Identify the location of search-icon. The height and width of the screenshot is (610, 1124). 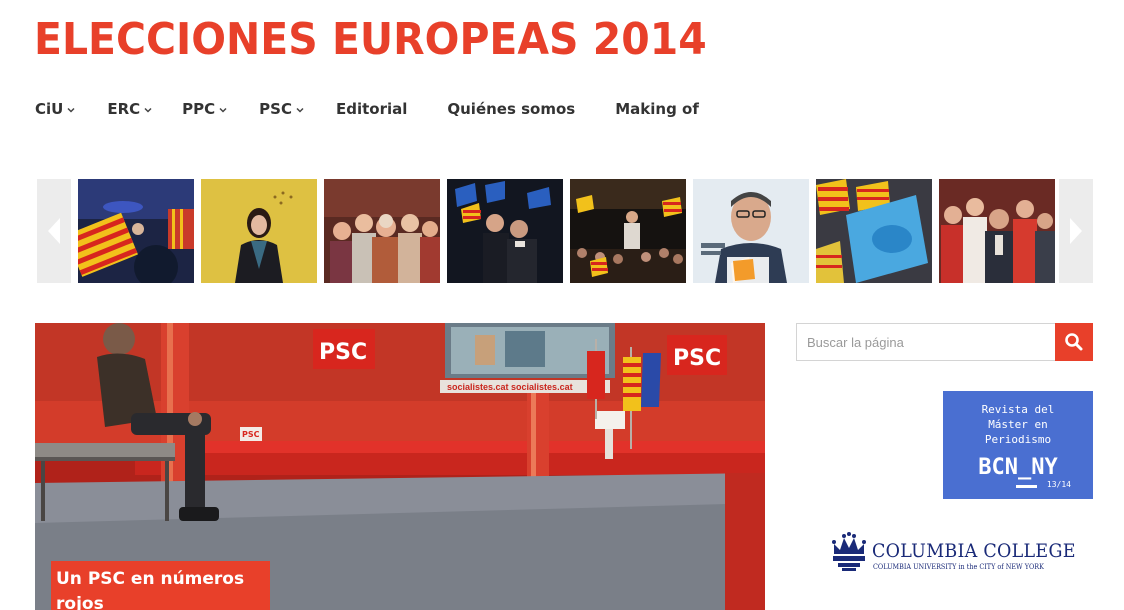
(1074, 342).